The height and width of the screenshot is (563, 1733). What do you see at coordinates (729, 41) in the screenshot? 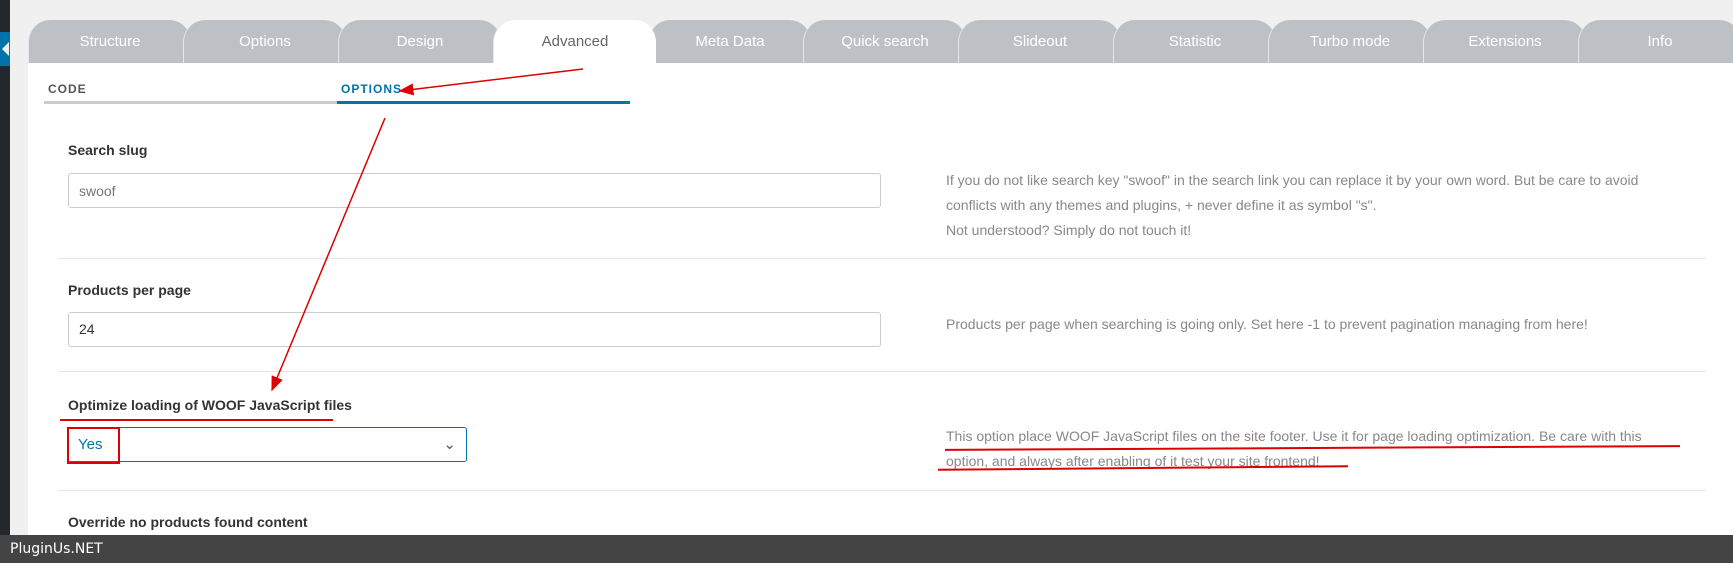
I see `tab-meta-data: Meta Data` at bounding box center [729, 41].